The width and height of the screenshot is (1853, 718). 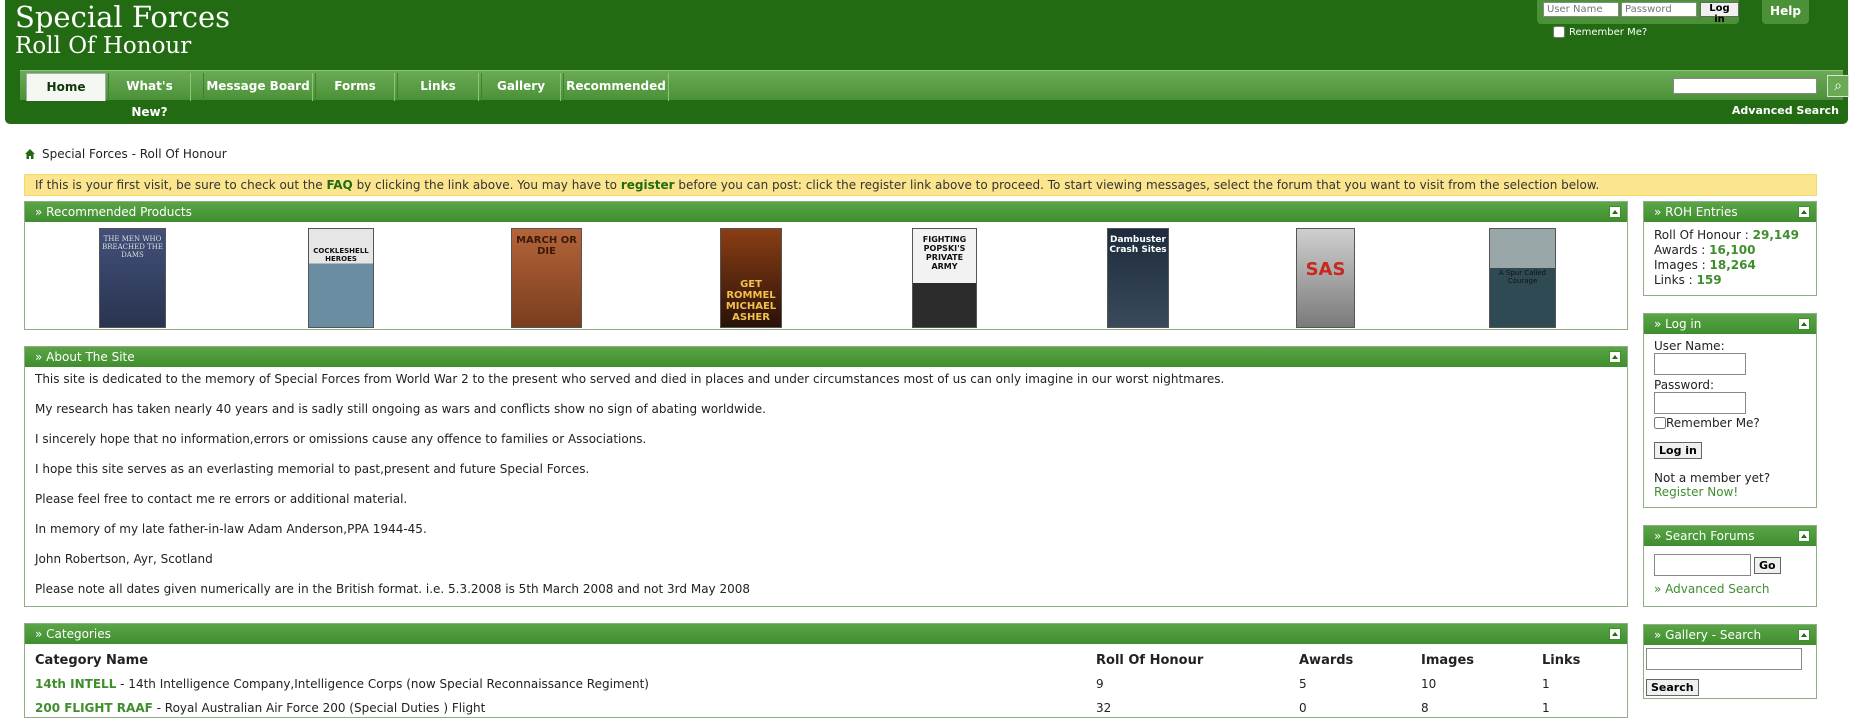 What do you see at coordinates (1712, 478) in the screenshot?
I see `not-member-text: Not a member yet?` at bounding box center [1712, 478].